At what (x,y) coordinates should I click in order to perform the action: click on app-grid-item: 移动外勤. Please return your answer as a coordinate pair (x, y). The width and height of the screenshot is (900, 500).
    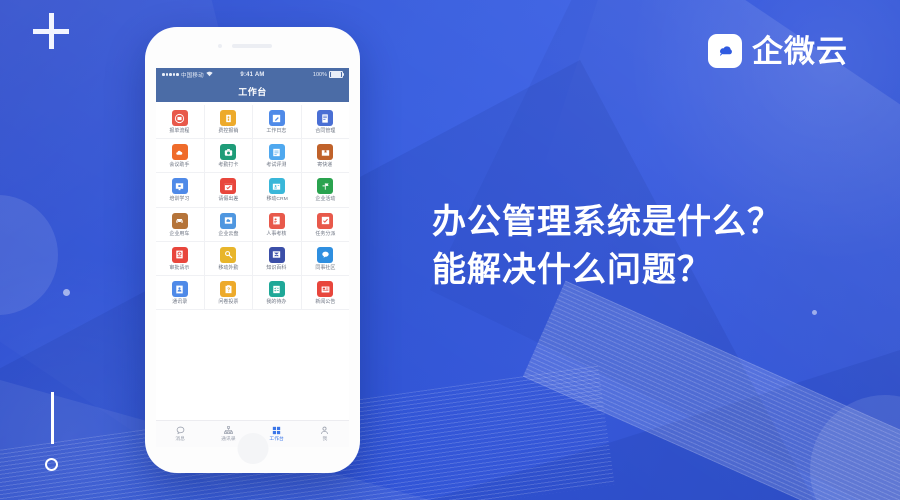
    Looking at the image, I should click on (229, 258).